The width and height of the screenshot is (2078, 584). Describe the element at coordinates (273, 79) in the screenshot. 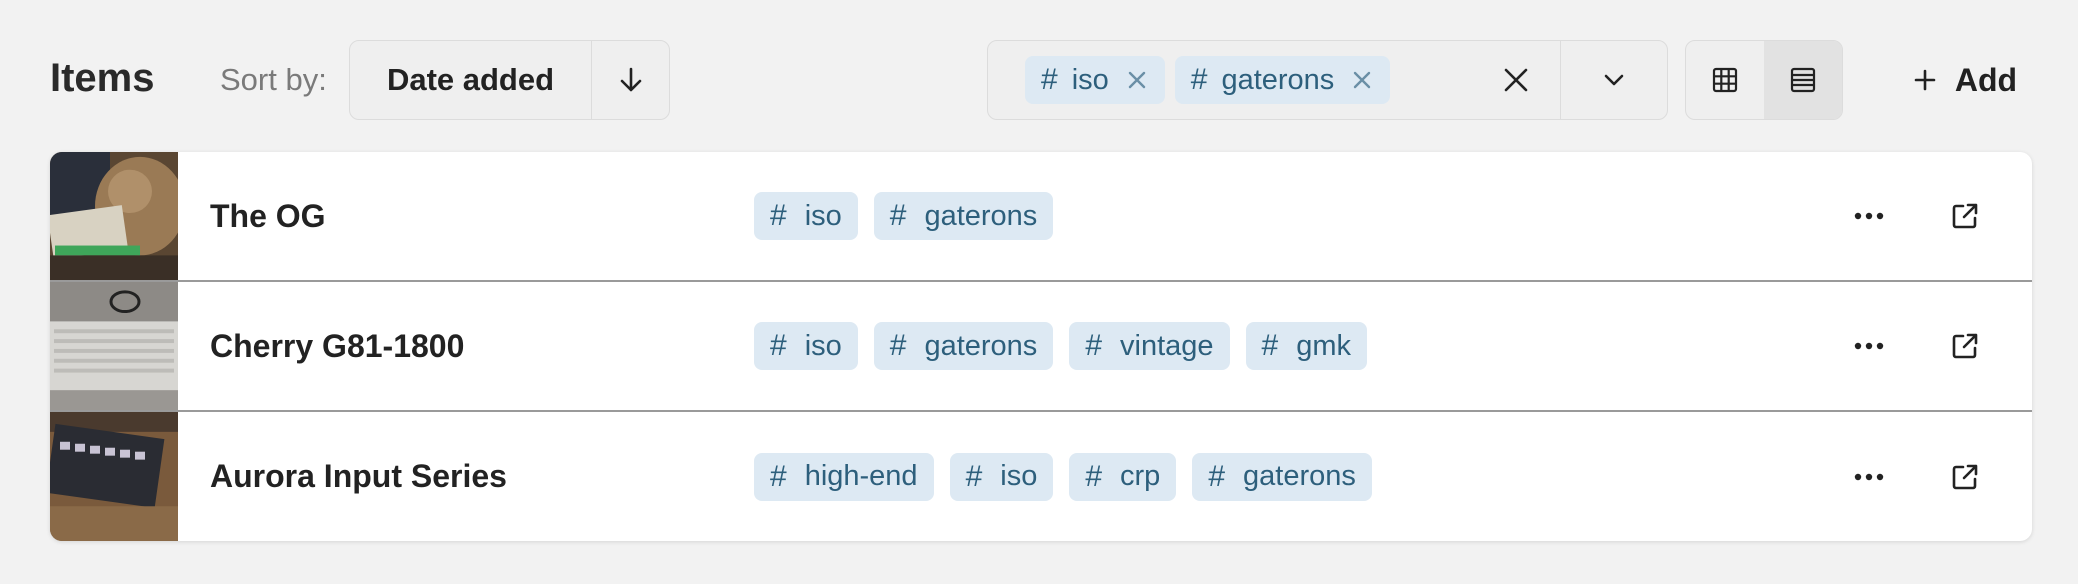

I see `sort-label: Sort by:` at that location.